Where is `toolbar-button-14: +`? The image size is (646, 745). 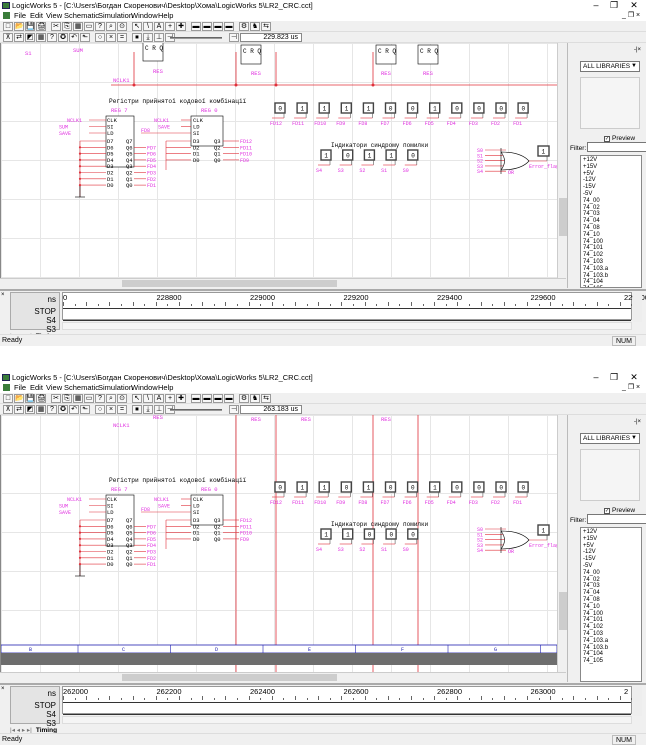 toolbar-button-14: + is located at coordinates (170, 26).